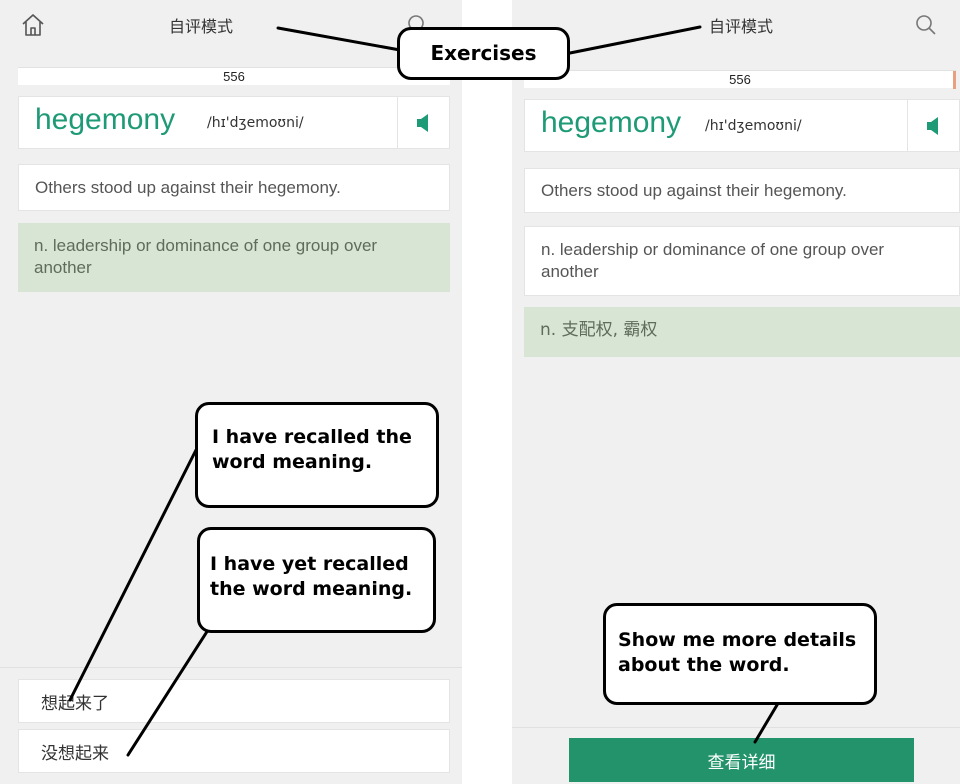 The height and width of the screenshot is (784, 960). What do you see at coordinates (234, 751) in the screenshot?
I see `forgot-button: 没想起来` at bounding box center [234, 751].